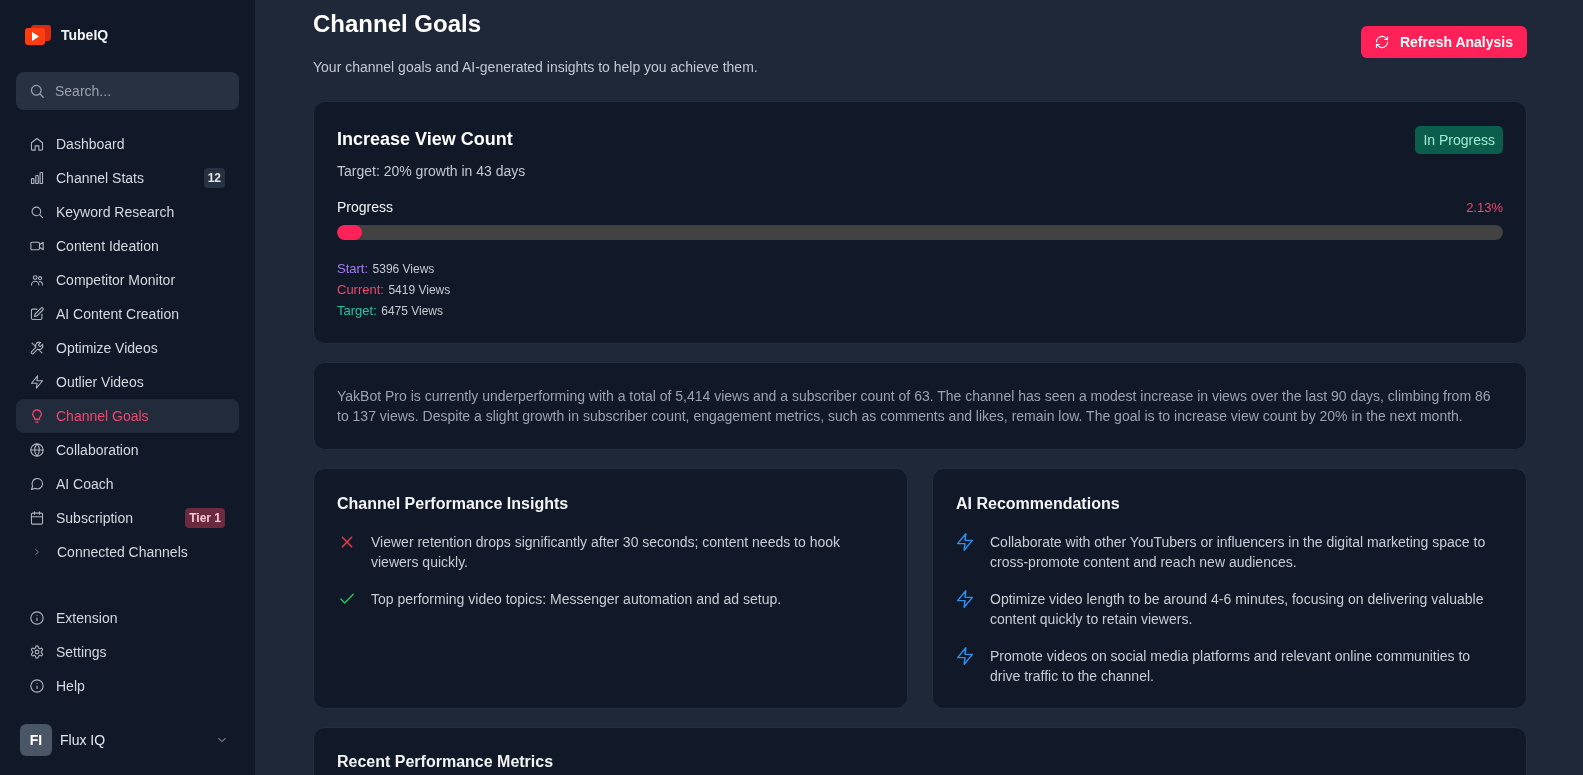 The image size is (1583, 775). Describe the element at coordinates (403, 269) in the screenshot. I see `stat-value: 5396 Views` at that location.